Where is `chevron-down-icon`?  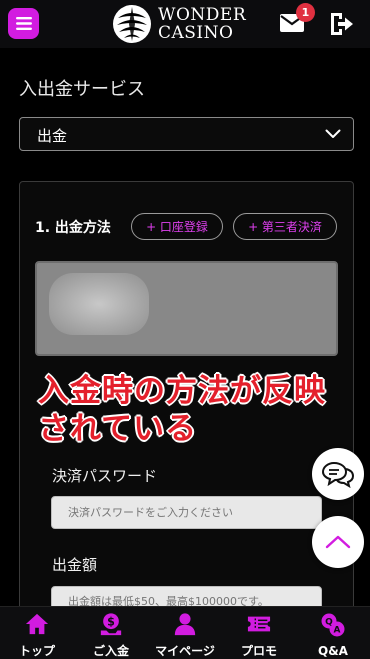
chevron-down-icon is located at coordinates (333, 133).